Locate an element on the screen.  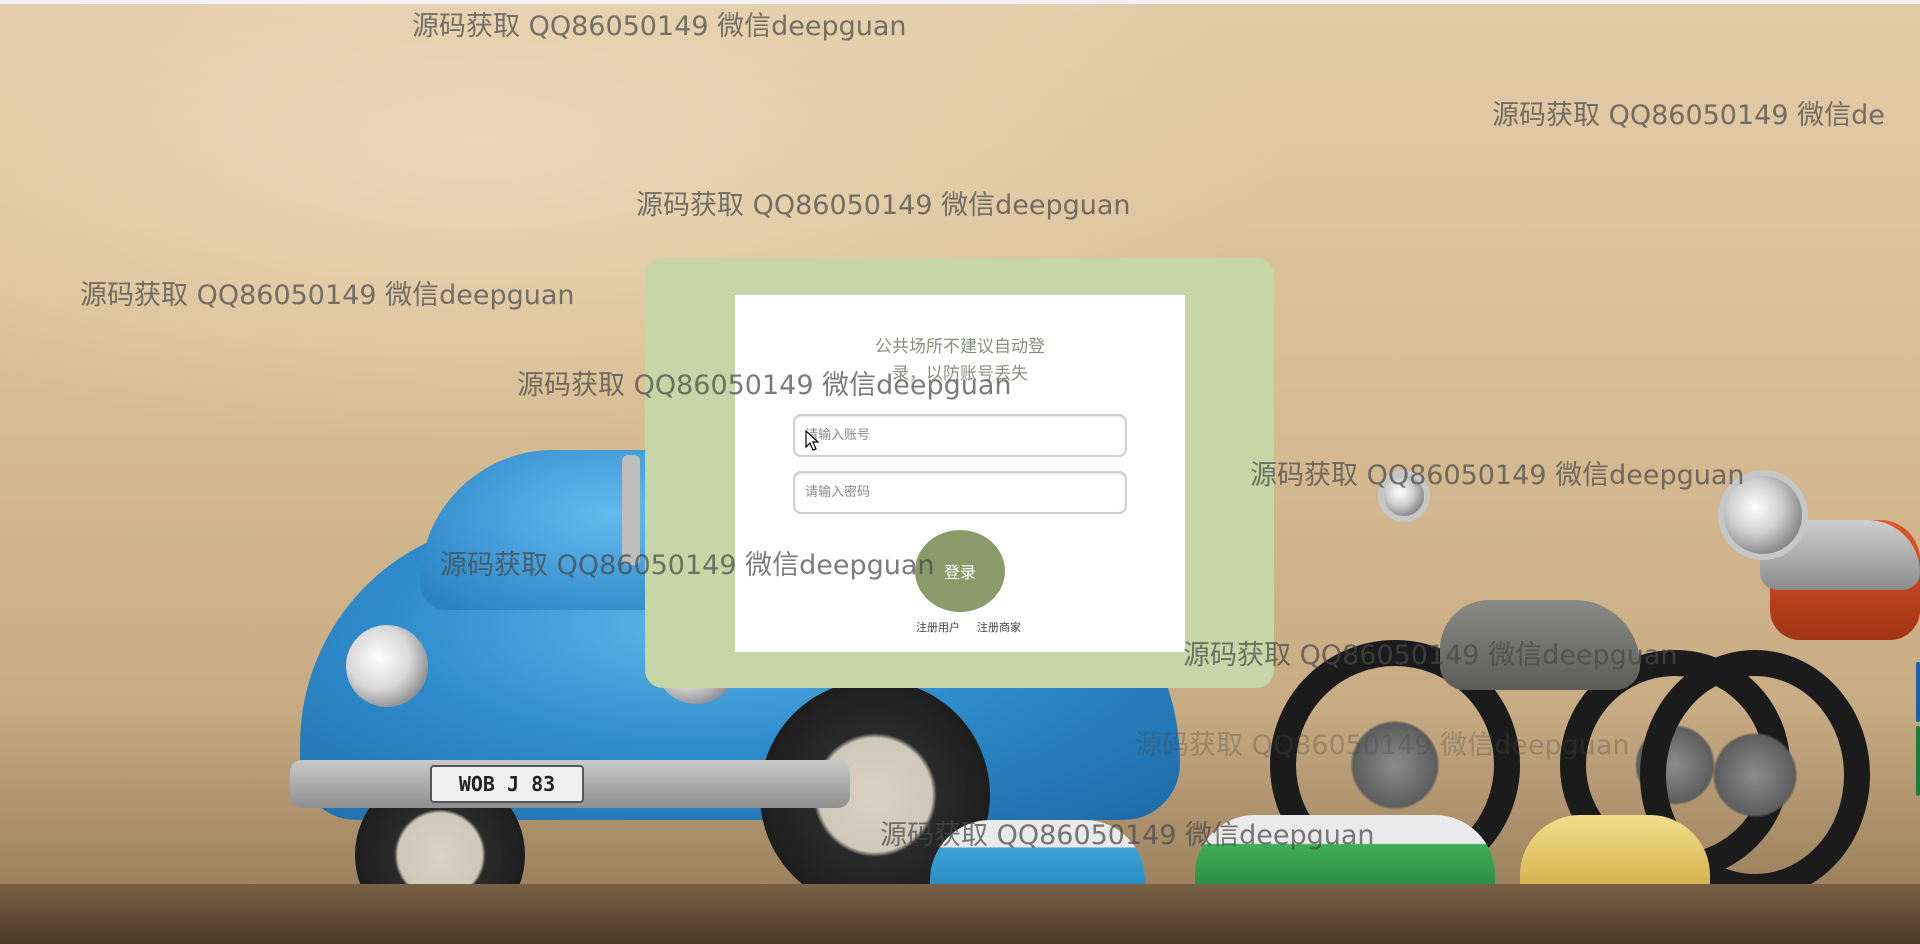
shelf-floor is located at coordinates (960, 914).